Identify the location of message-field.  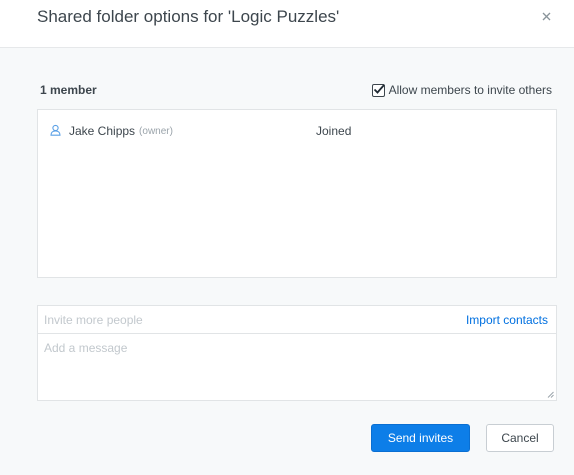
(297, 367).